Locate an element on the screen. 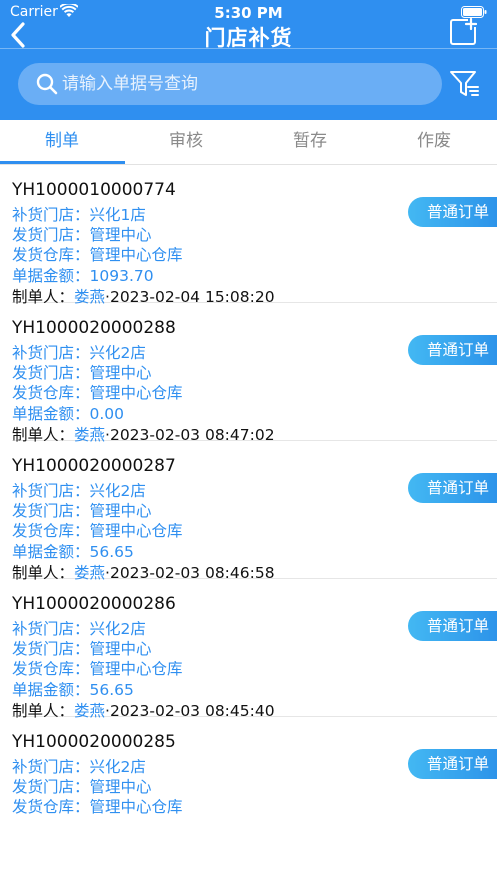  status-tabs: 制单 审核 暂存 作废 is located at coordinates (248, 142).